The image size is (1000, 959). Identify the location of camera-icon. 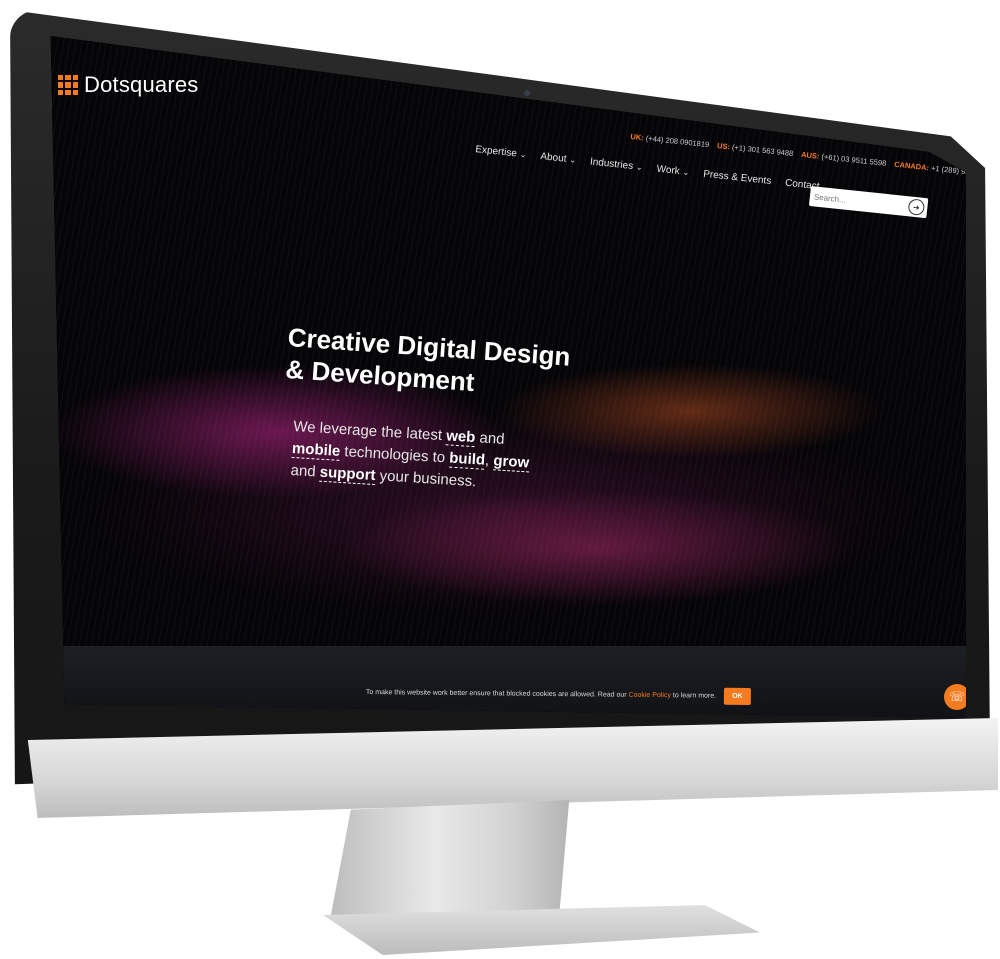
(527, 93).